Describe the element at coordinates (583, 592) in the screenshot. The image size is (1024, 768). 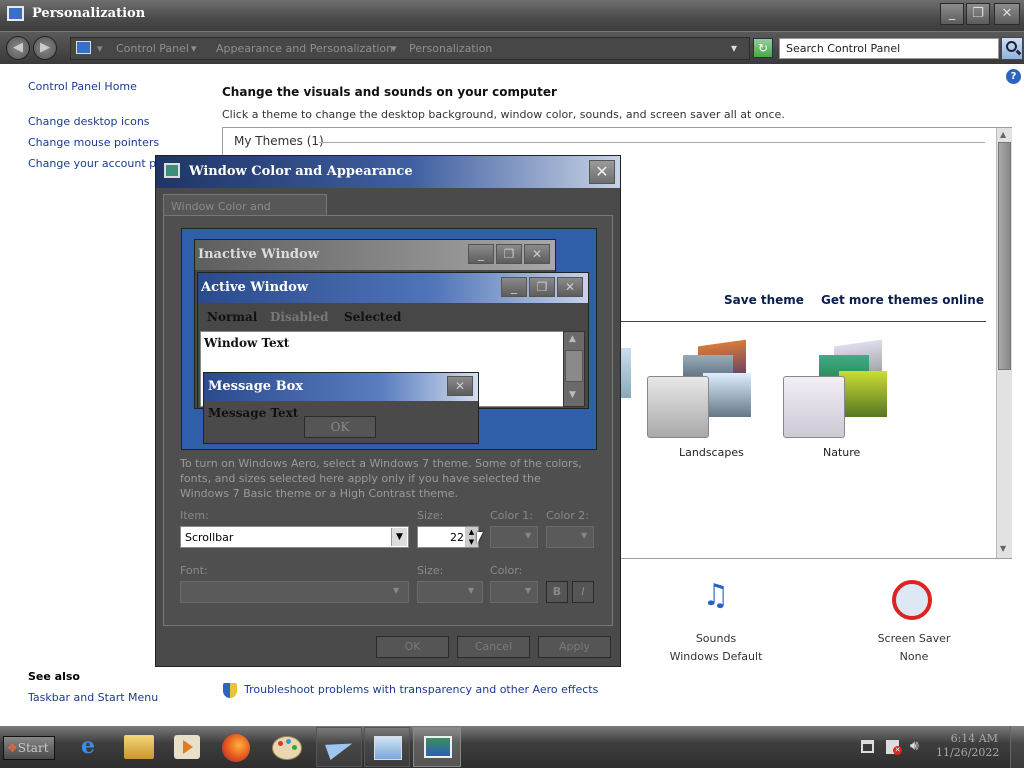
I see `italic-button: I` at that location.